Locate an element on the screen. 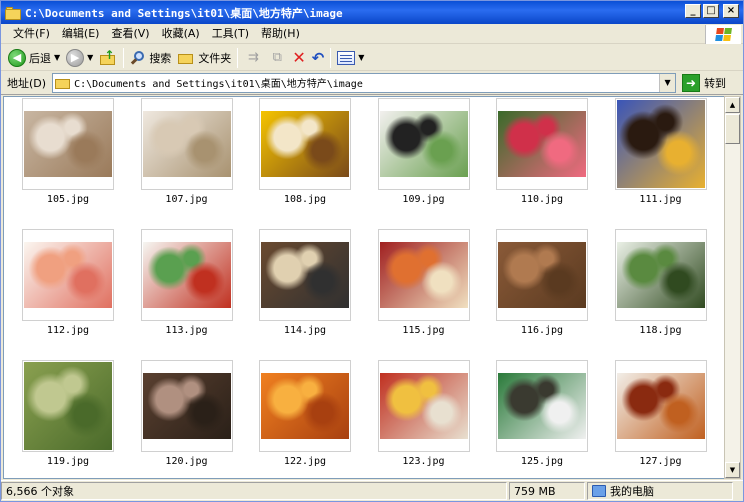 The image size is (744, 502). thumbnail-filename: 118.jpg is located at coordinates (660, 330).